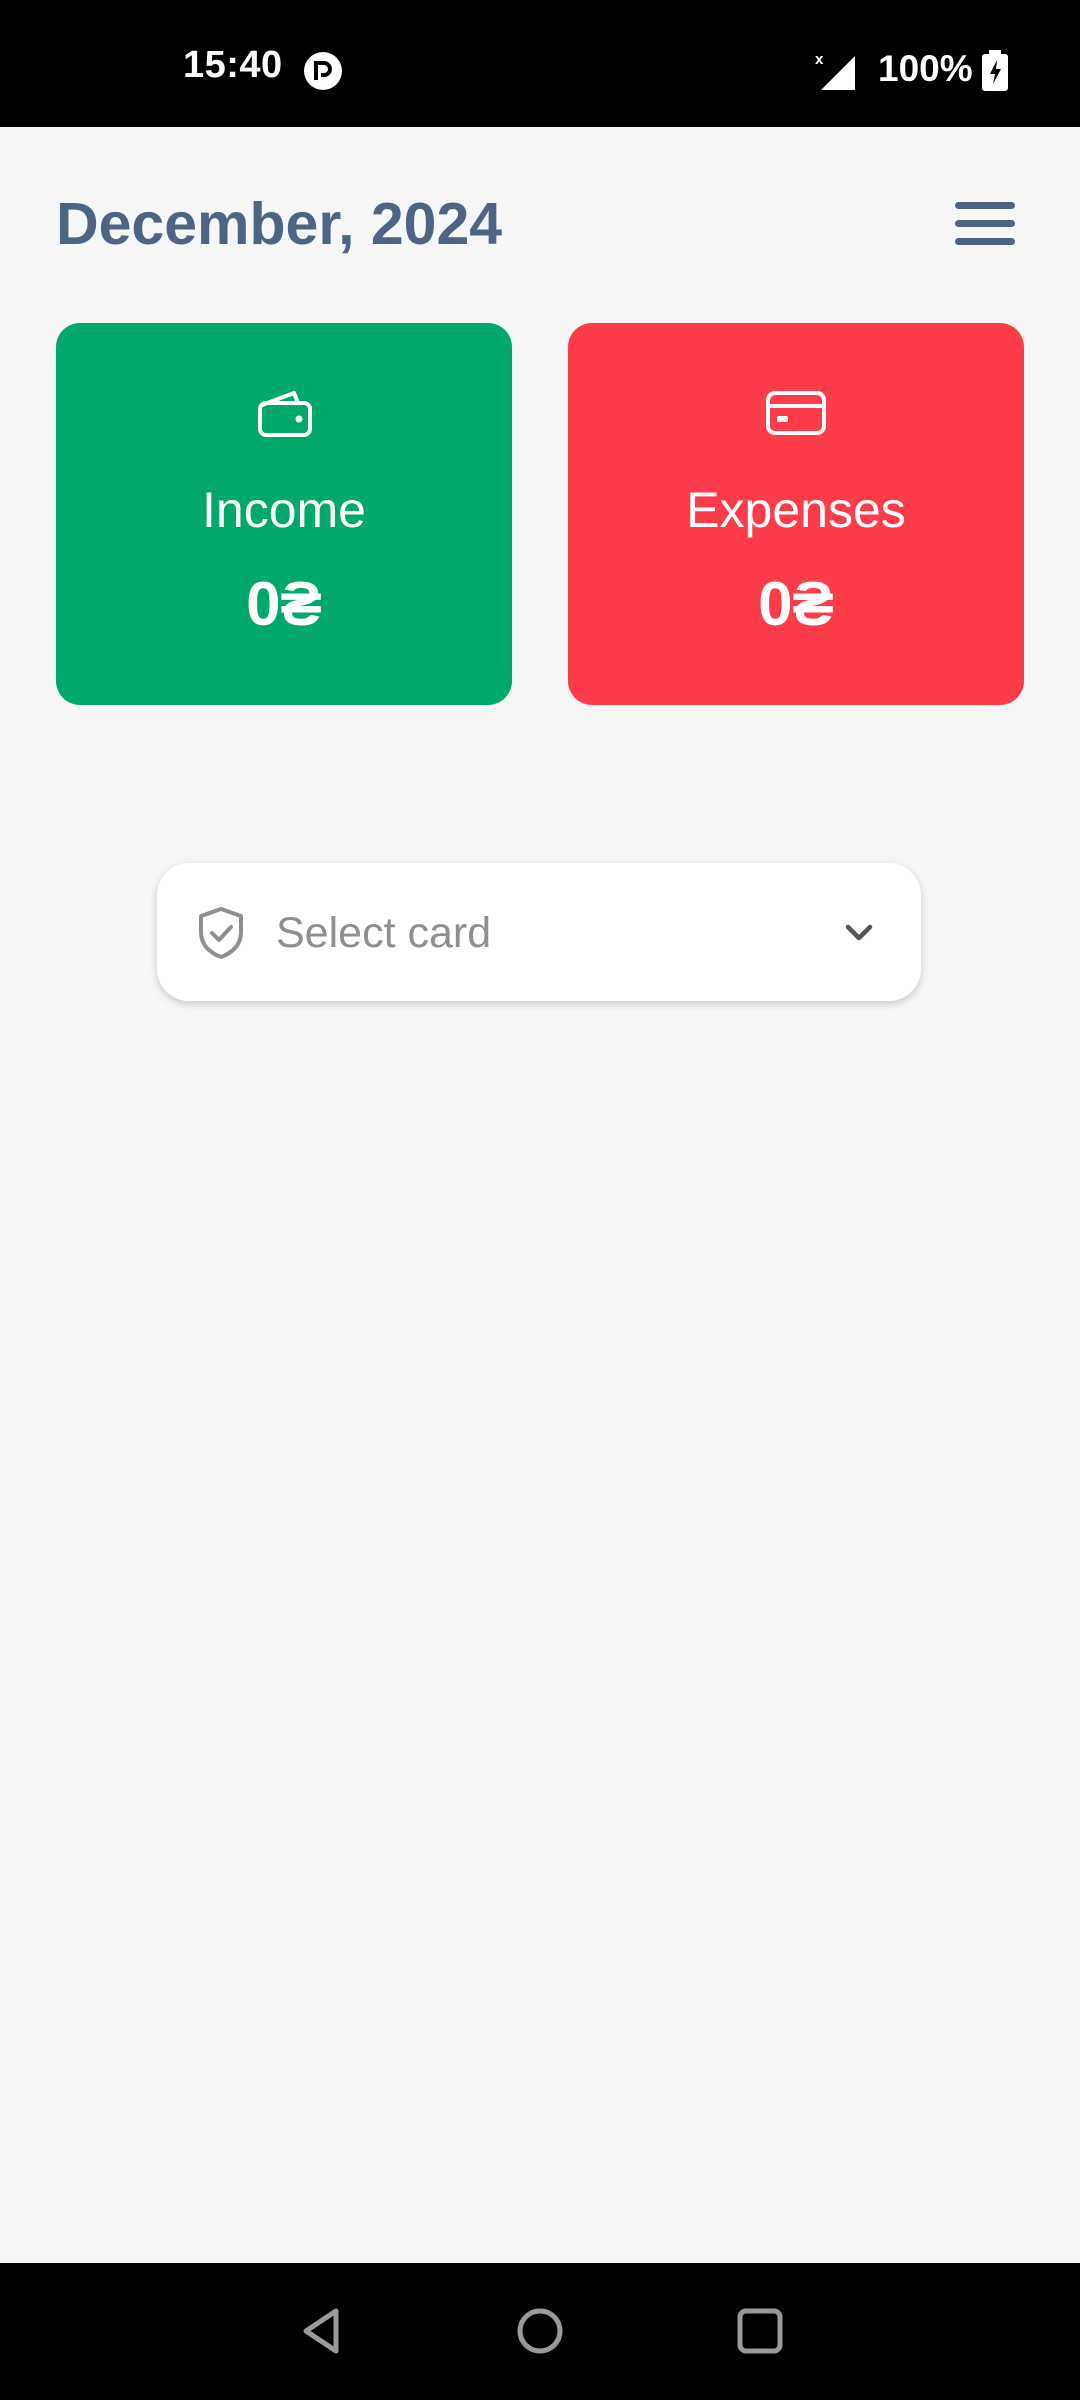 The width and height of the screenshot is (1080, 2400). I want to click on home-icon, so click(540, 2331).